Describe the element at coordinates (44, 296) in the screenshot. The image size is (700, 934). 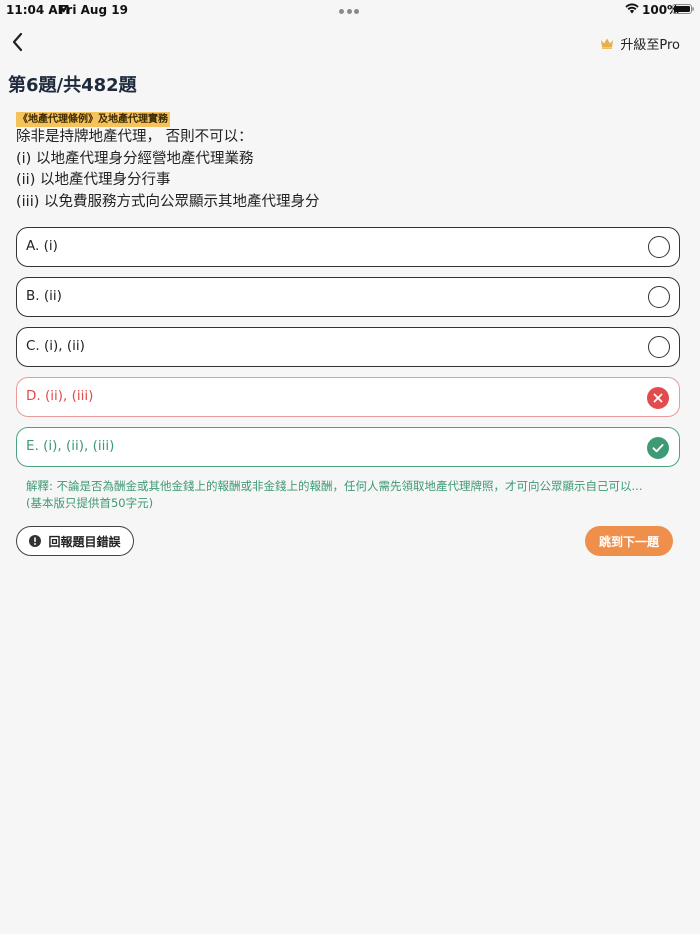
I see `option-label: B. (ii)` at that location.